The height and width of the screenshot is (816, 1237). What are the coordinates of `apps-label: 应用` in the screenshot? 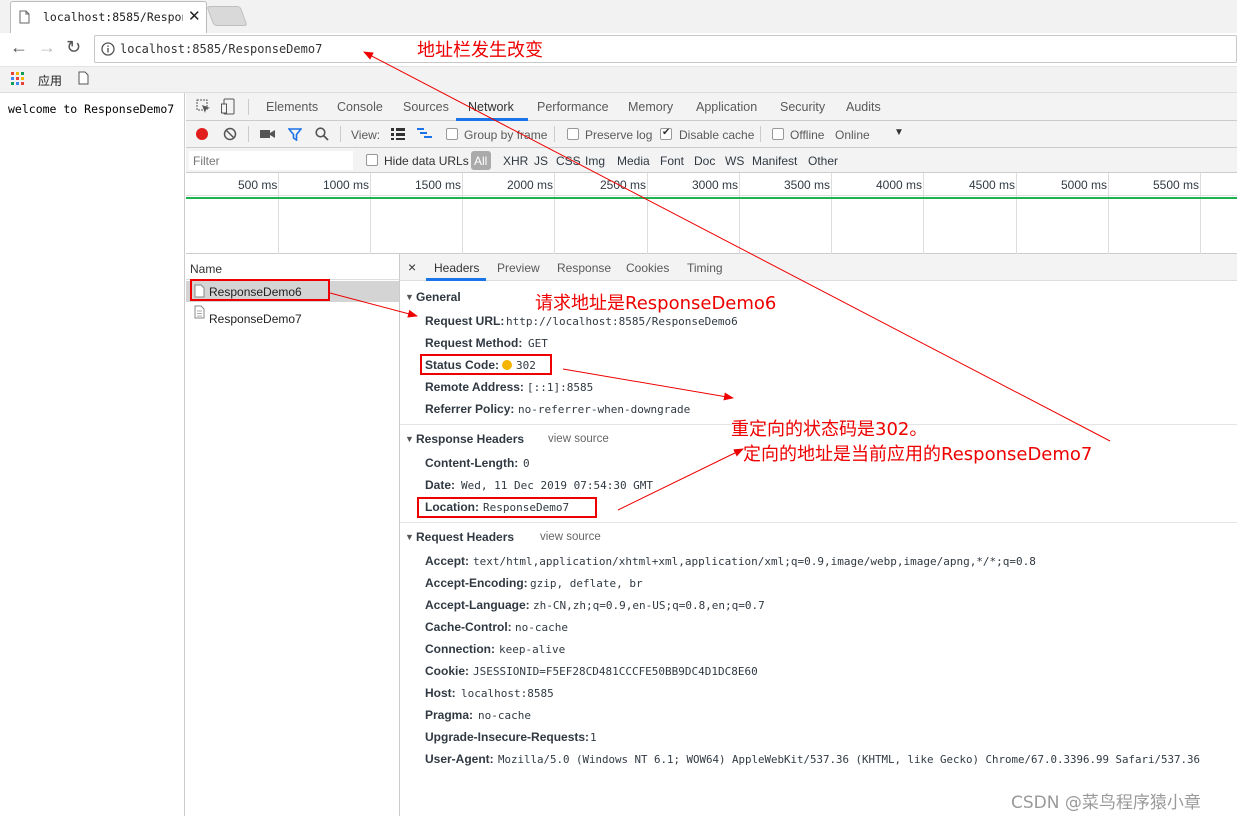 It's located at (50, 80).